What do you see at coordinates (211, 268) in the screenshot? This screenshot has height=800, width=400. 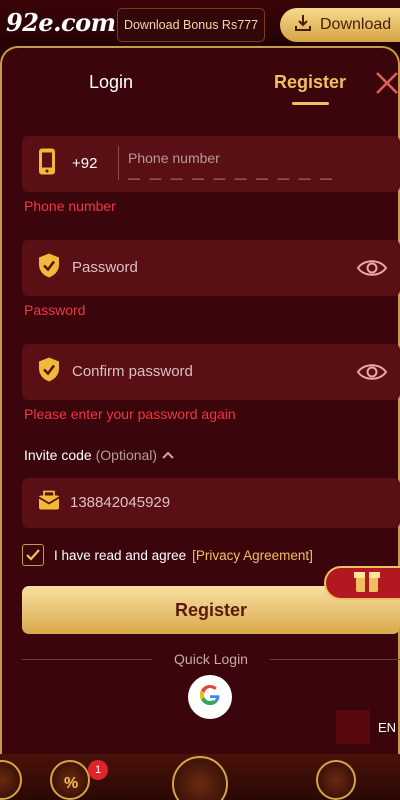 I see `password-field: Password` at bounding box center [211, 268].